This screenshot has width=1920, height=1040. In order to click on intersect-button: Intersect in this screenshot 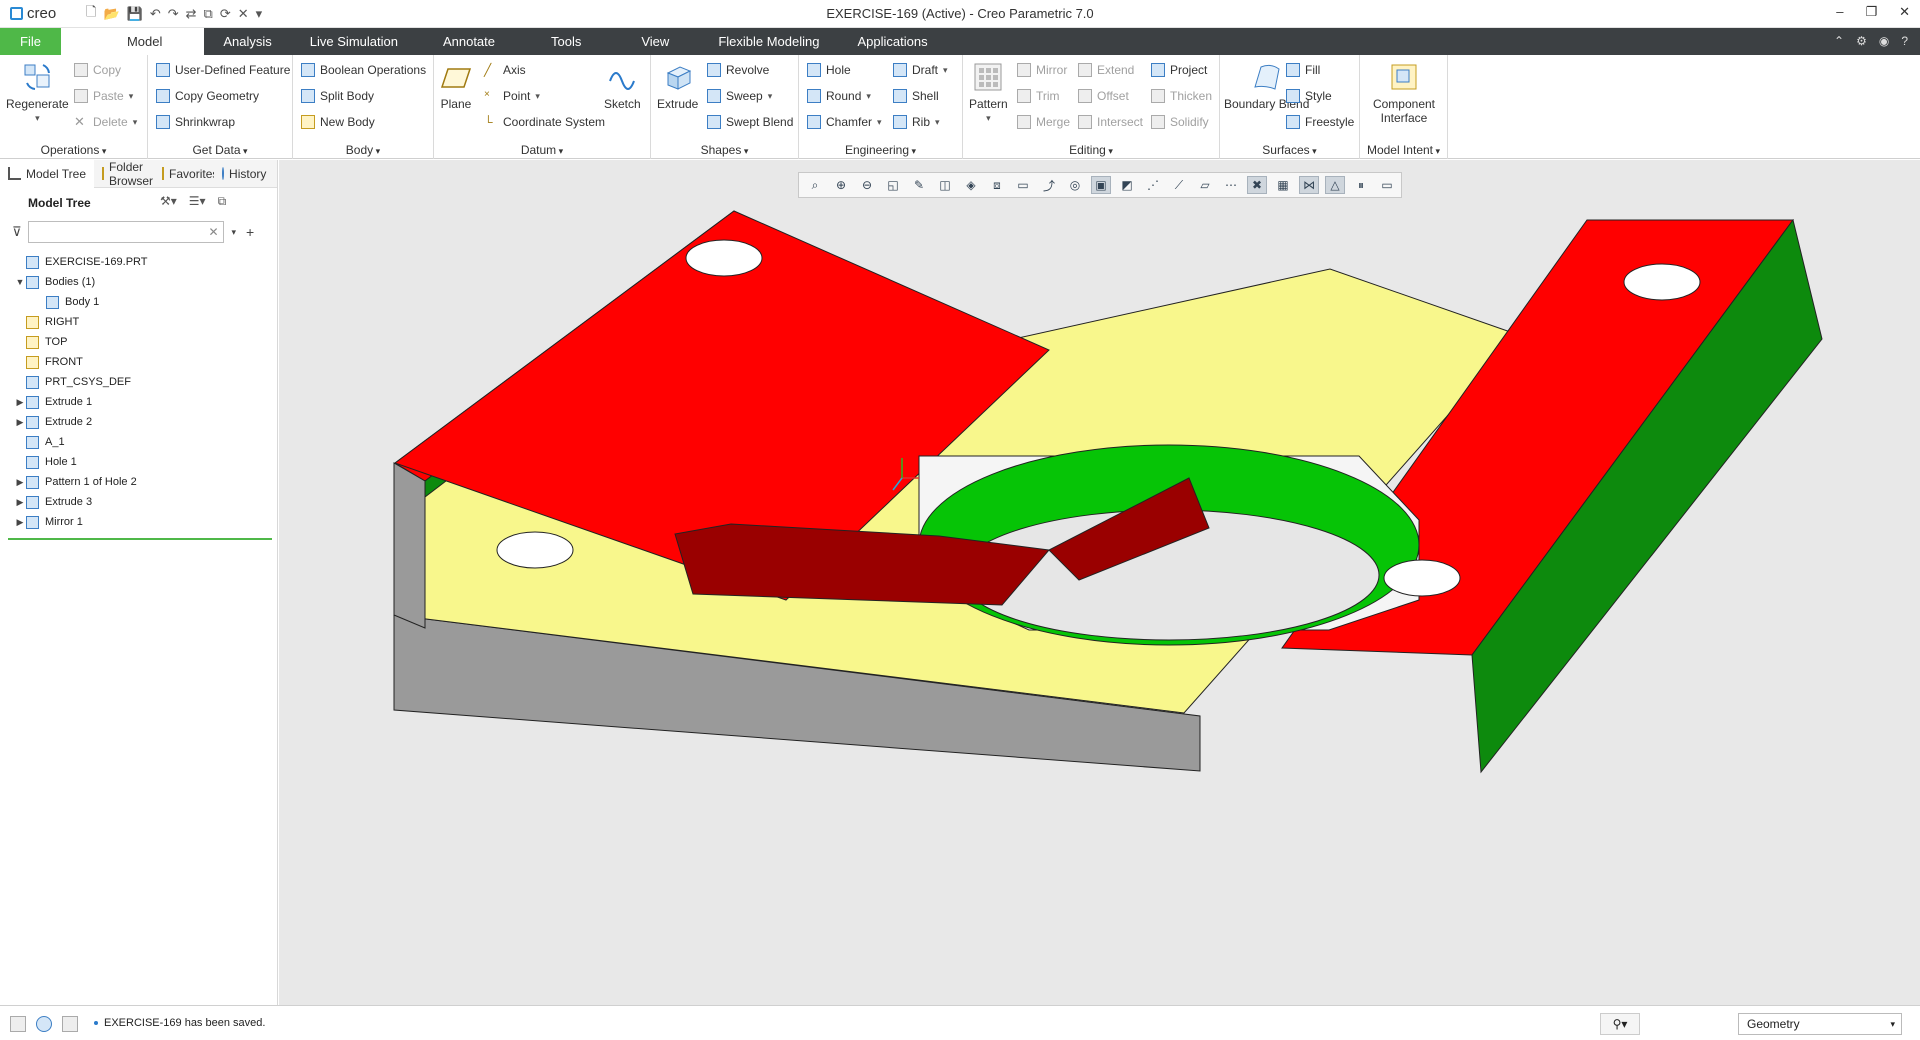, I will do `click(1110, 122)`.